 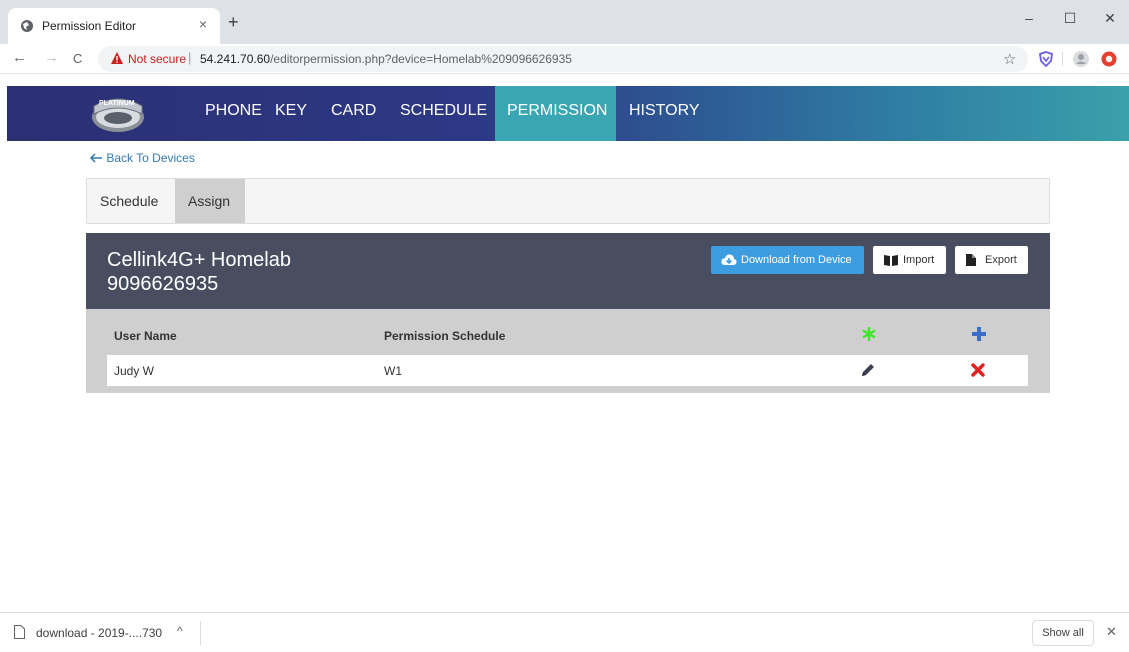 What do you see at coordinates (664, 113) in the screenshot?
I see `nav-history: HISTORY` at bounding box center [664, 113].